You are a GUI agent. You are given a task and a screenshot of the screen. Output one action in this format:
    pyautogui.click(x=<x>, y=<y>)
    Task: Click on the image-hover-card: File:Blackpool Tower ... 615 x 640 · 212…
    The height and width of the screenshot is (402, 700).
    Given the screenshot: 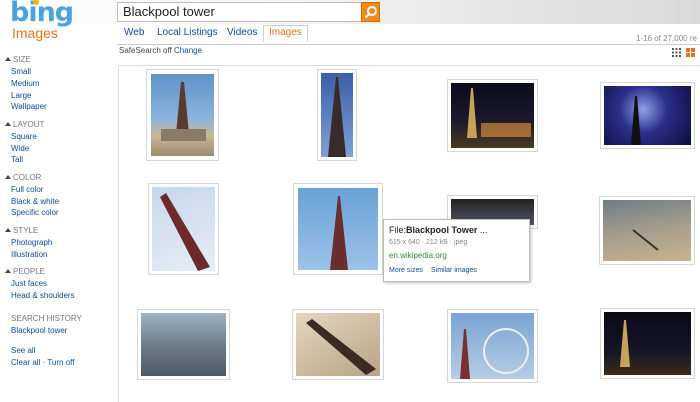 What is the action you would take?
    pyautogui.click(x=456, y=250)
    